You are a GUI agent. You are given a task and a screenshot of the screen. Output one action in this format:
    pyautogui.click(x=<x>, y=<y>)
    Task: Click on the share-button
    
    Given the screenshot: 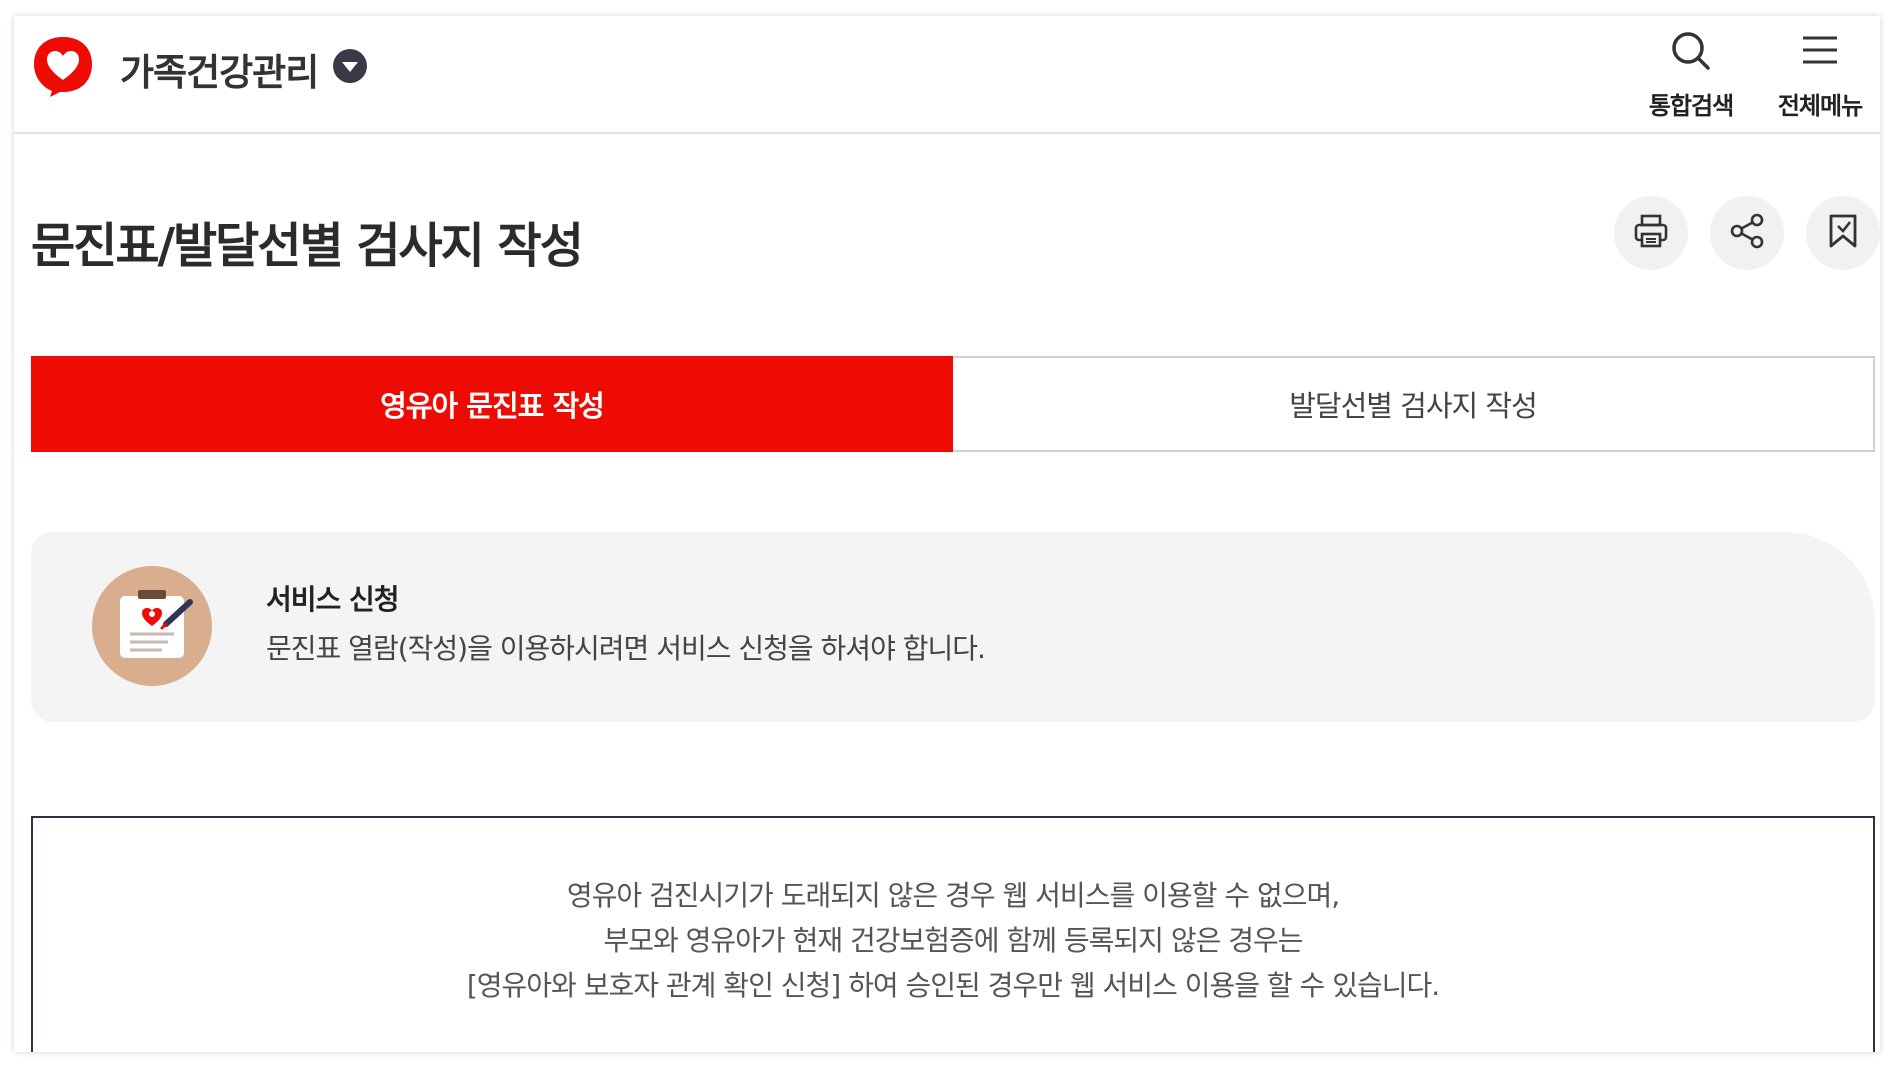 What is the action you would take?
    pyautogui.click(x=1747, y=233)
    